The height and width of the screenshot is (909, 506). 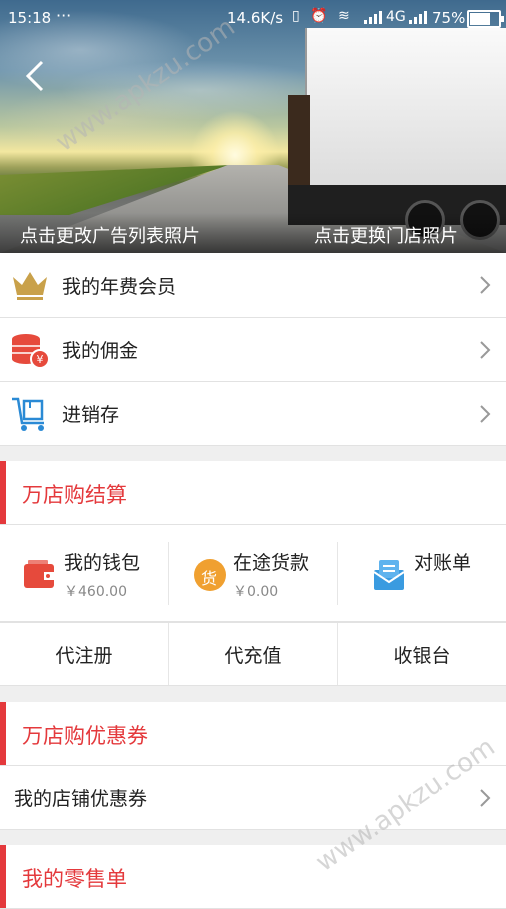 What do you see at coordinates (253, 493) in the screenshot?
I see `settlement-header: 万店购结算` at bounding box center [253, 493].